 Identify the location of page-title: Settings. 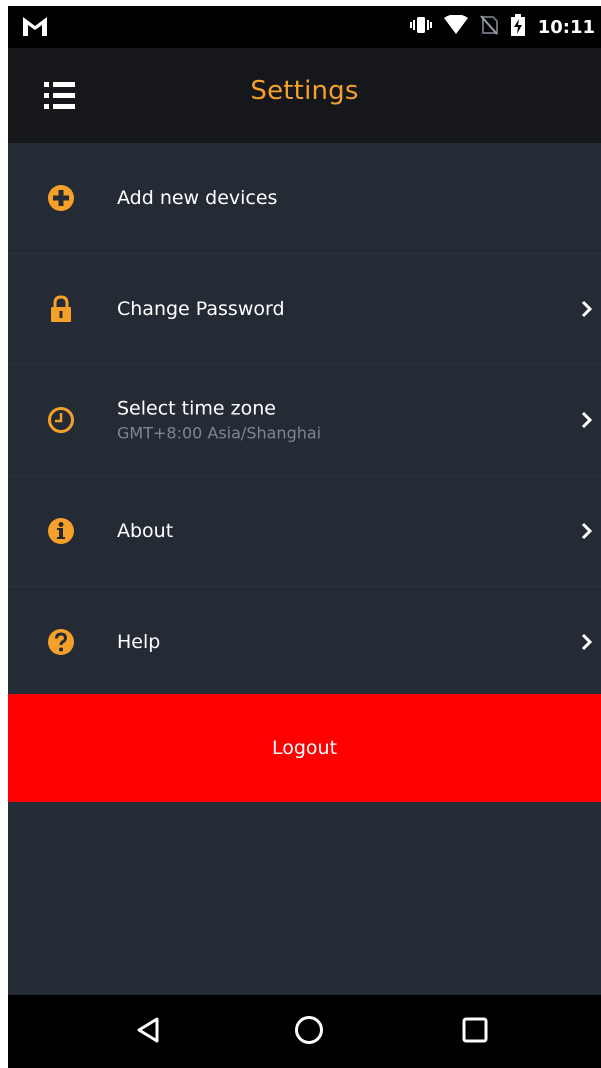
(304, 91).